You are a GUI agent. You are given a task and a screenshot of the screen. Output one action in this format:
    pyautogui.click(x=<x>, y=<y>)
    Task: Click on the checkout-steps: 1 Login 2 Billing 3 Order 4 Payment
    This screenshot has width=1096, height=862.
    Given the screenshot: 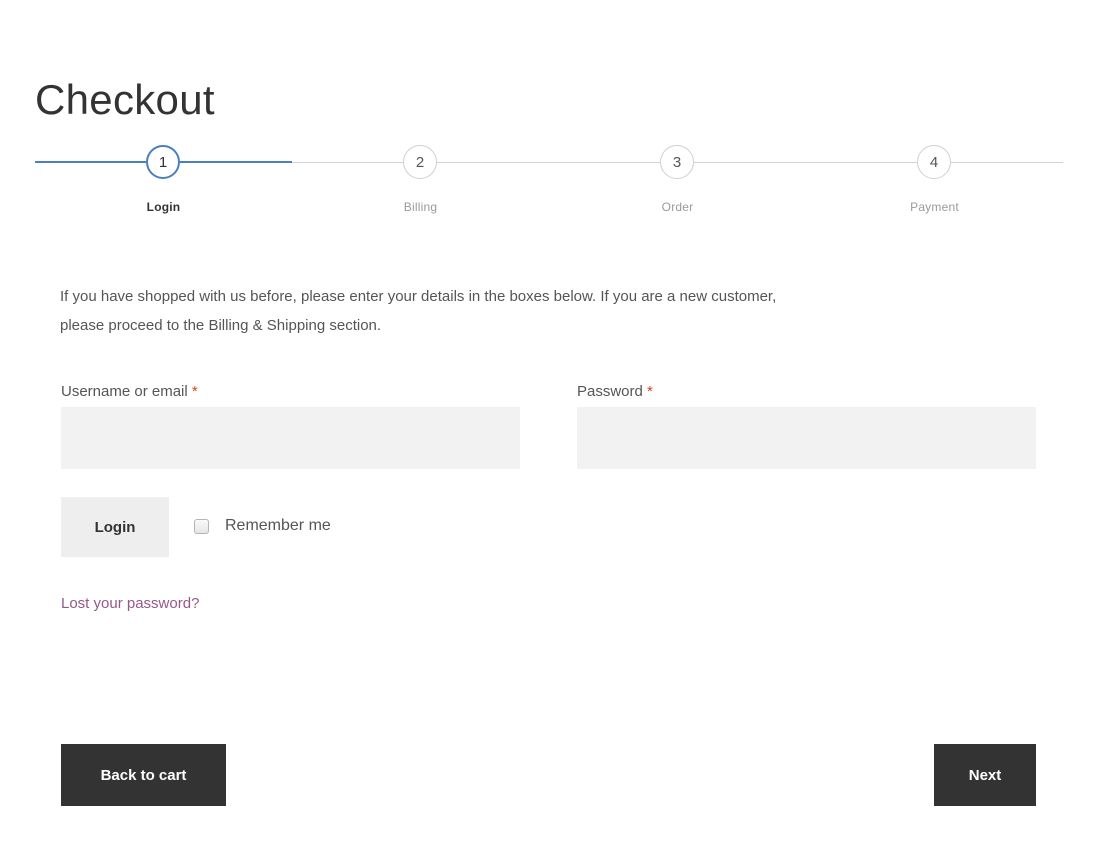 What is the action you would take?
    pyautogui.click(x=549, y=184)
    